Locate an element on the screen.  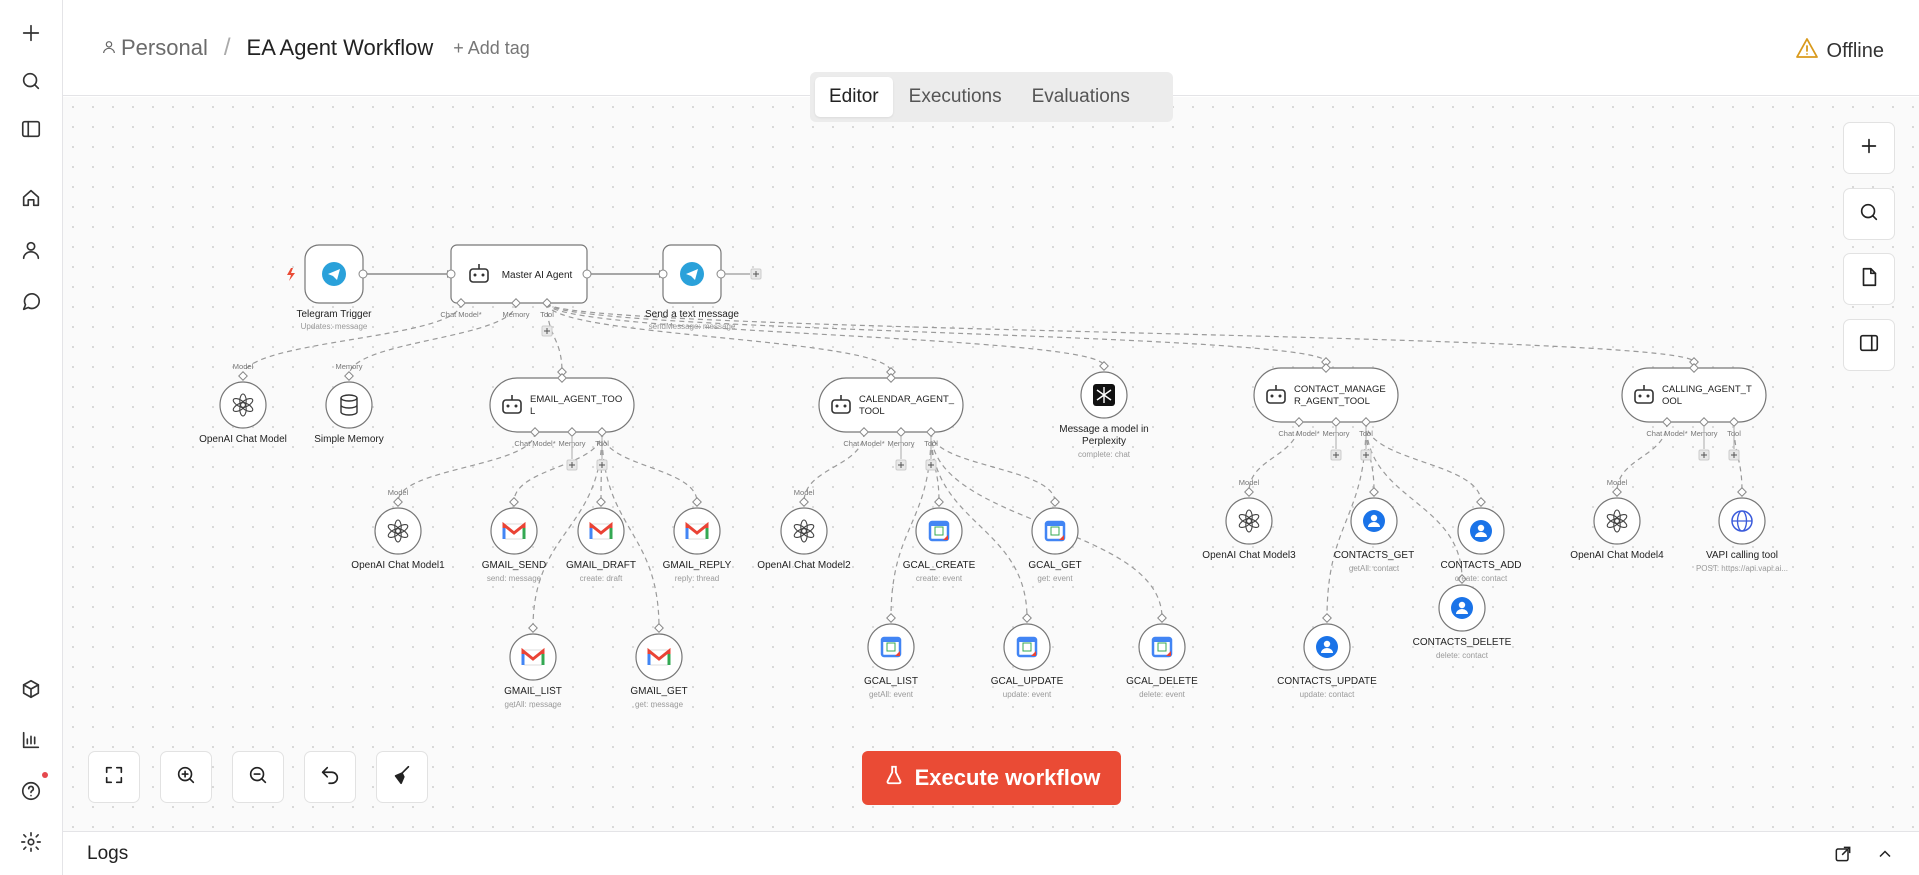
user-icon is located at coordinates (31, 250).